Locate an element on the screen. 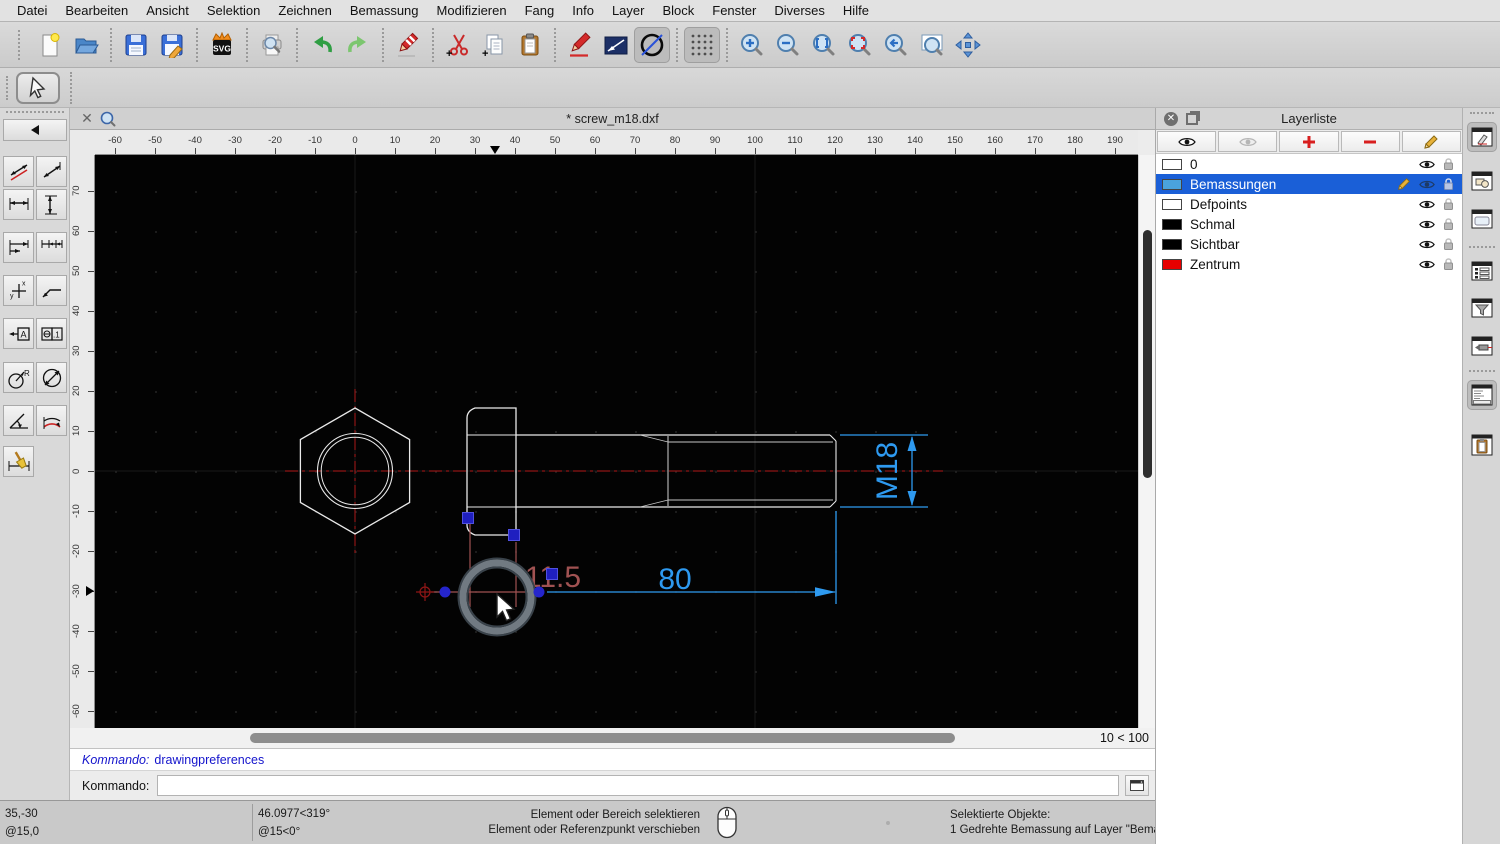  layer-row-sichtbar: Sichtbar is located at coordinates (1309, 244).